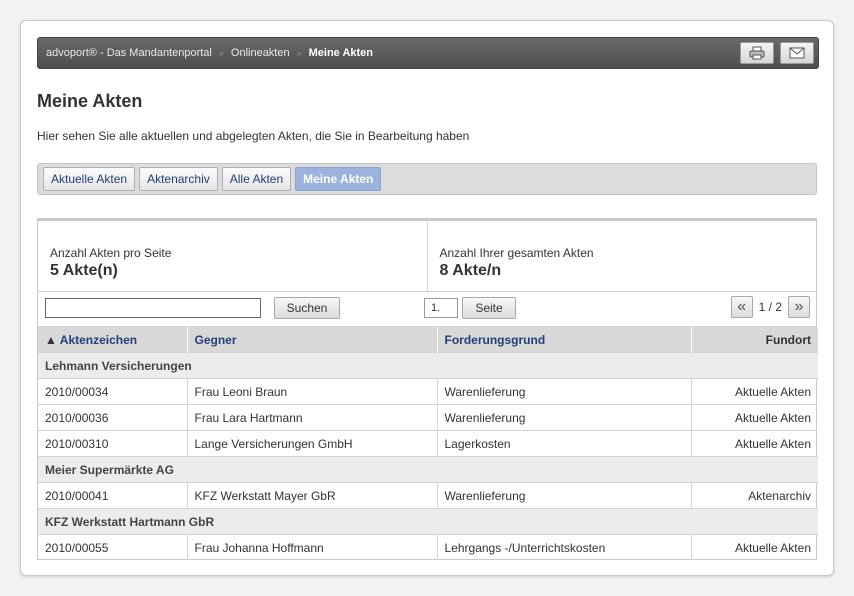 Image resolution: width=854 pixels, height=596 pixels. What do you see at coordinates (232, 256) in the screenshot?
I see `stat-per-page: Anzahl Akten pro Seite 5 Akte(n)` at bounding box center [232, 256].